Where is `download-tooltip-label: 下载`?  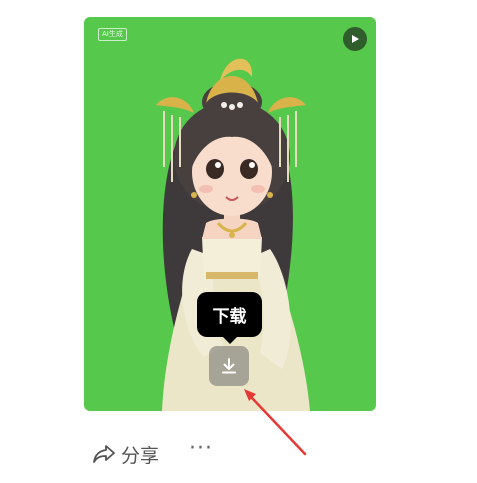
download-tooltip-label: 下载 is located at coordinates (229, 317).